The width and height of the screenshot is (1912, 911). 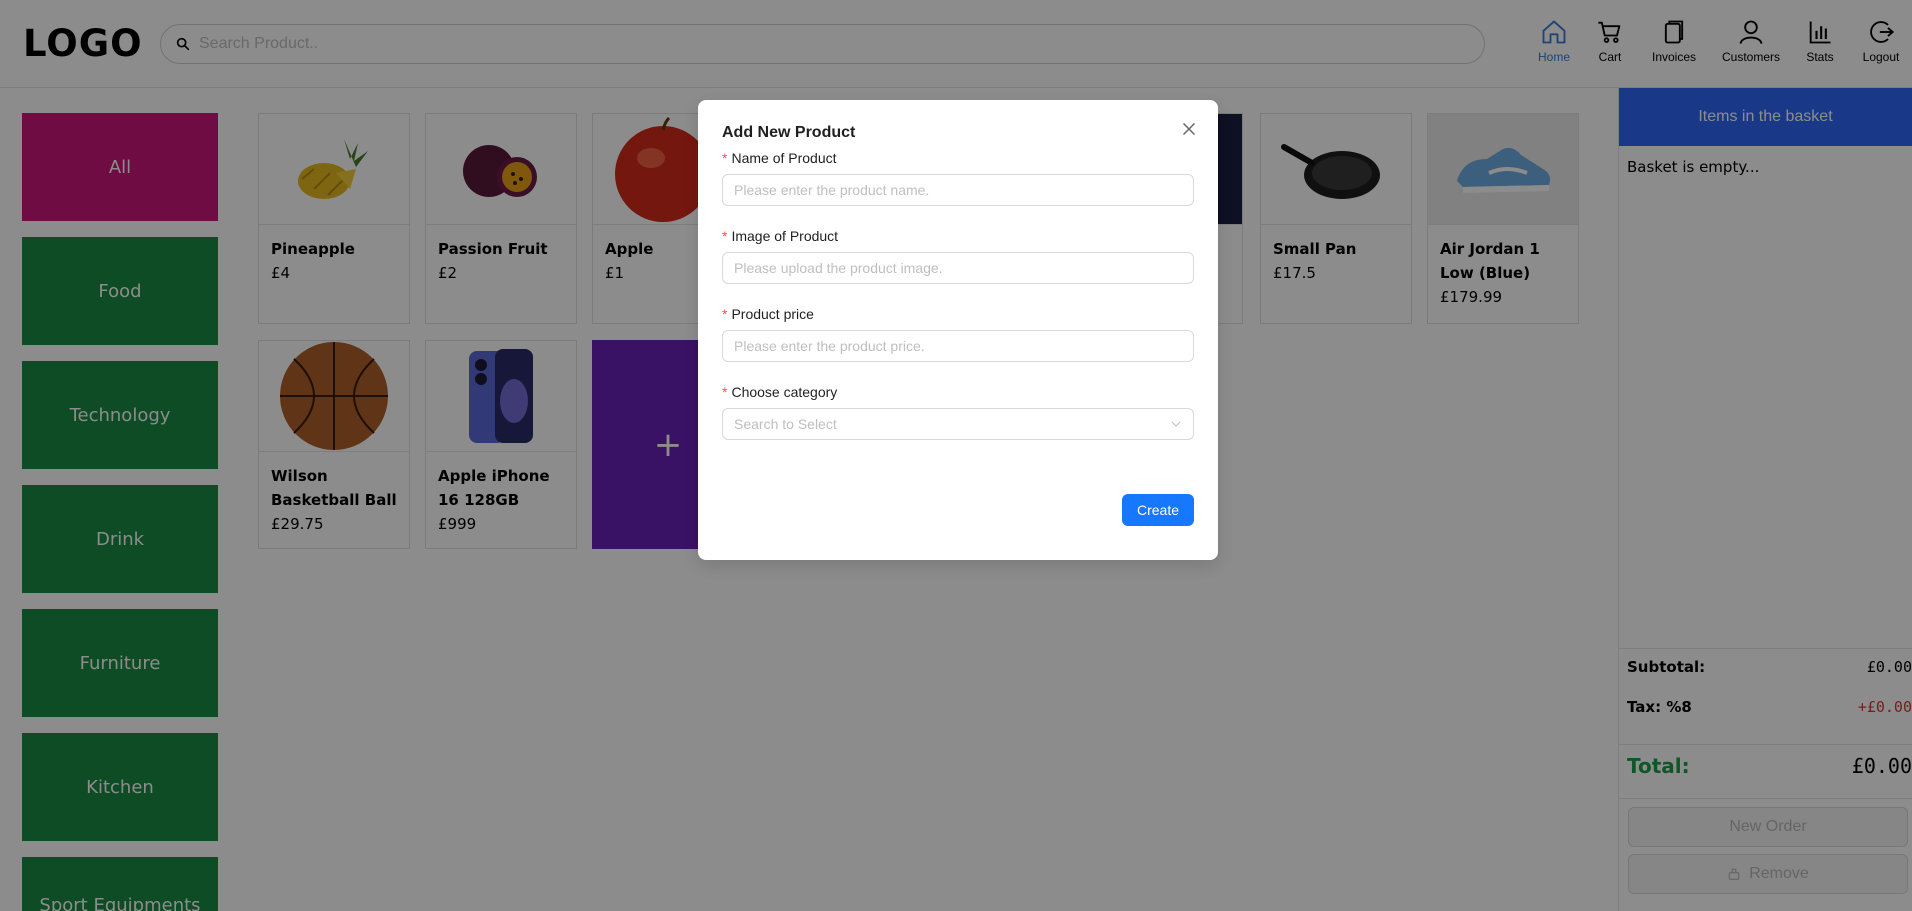 I want to click on product-name-input, so click(x=958, y=190).